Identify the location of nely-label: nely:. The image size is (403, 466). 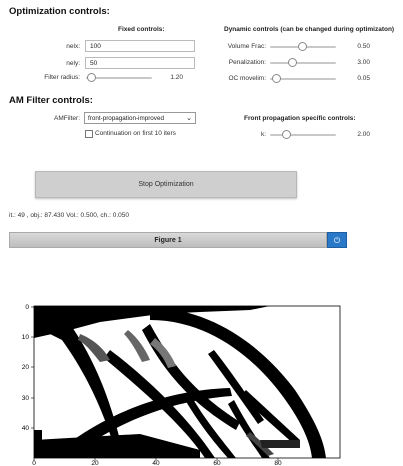
(73, 63).